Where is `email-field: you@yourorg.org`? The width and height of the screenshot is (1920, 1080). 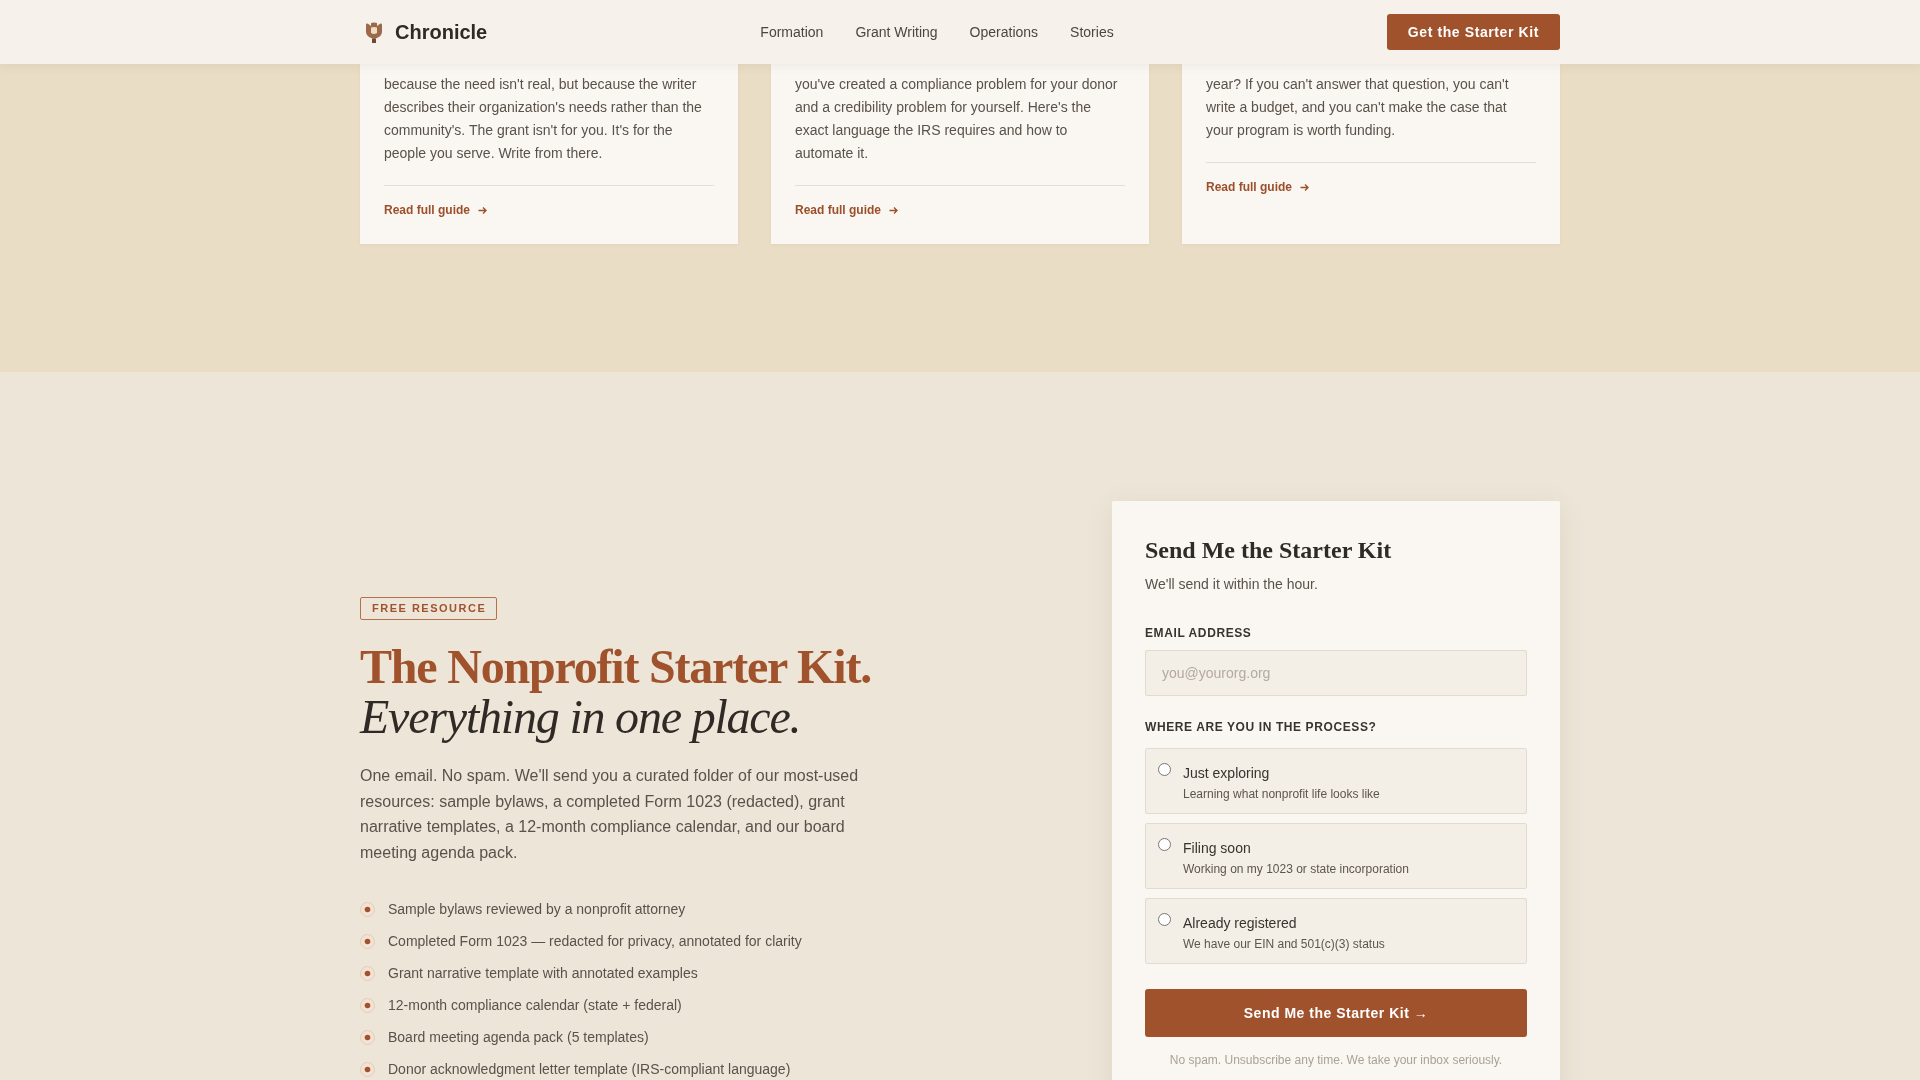 email-field: you@yourorg.org is located at coordinates (1336, 673).